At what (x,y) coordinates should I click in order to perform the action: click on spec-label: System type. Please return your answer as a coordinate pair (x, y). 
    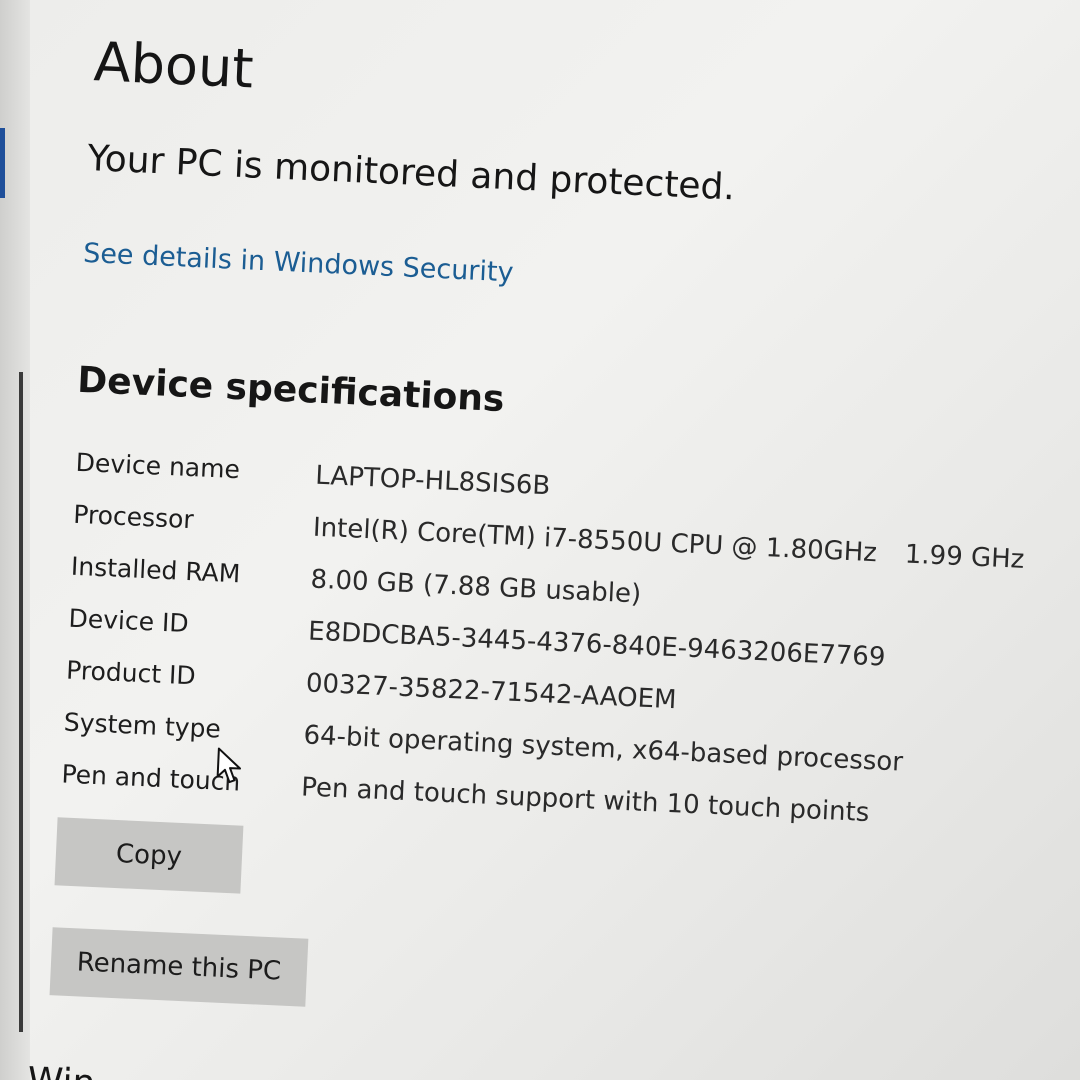
    Looking at the image, I should click on (142, 725).